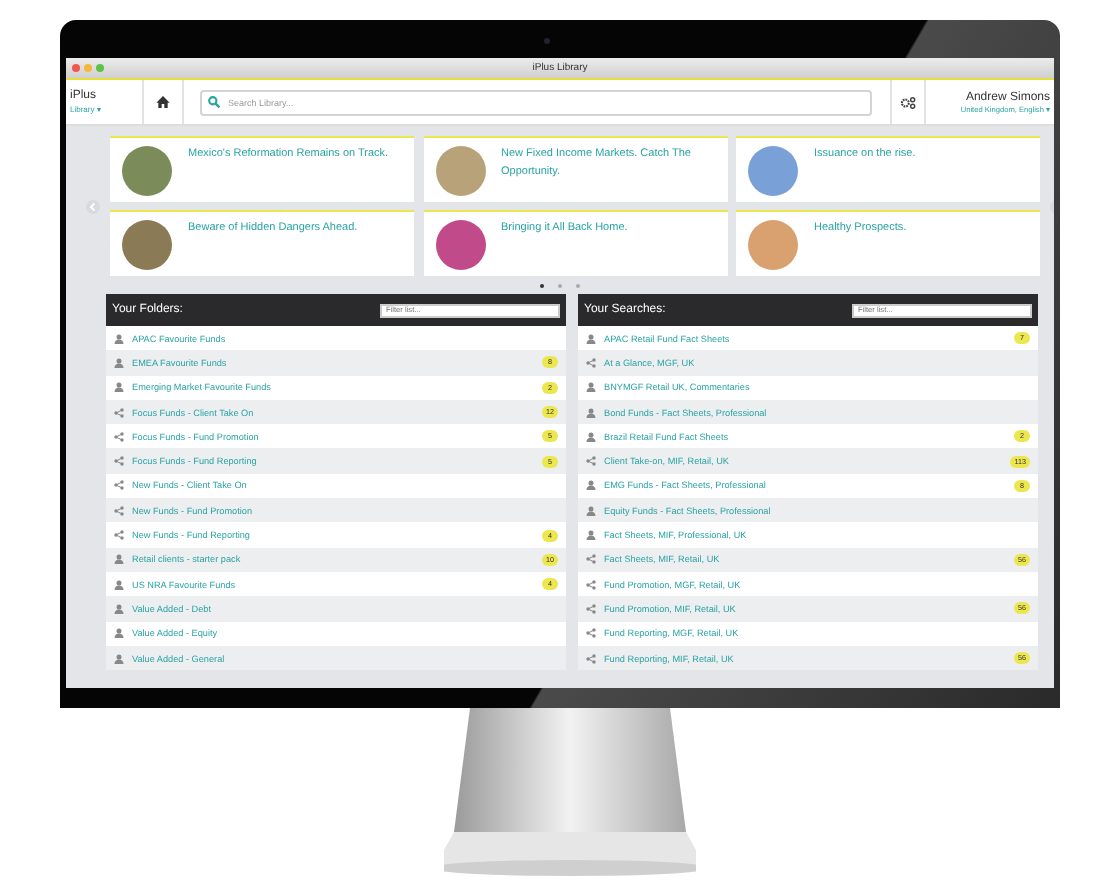  I want to click on settings-button, so click(908, 102).